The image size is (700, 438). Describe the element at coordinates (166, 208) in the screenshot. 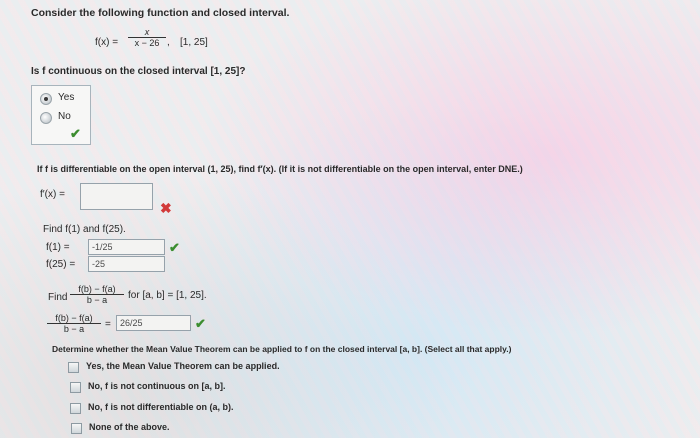

I see `cross-icon: ✖` at that location.